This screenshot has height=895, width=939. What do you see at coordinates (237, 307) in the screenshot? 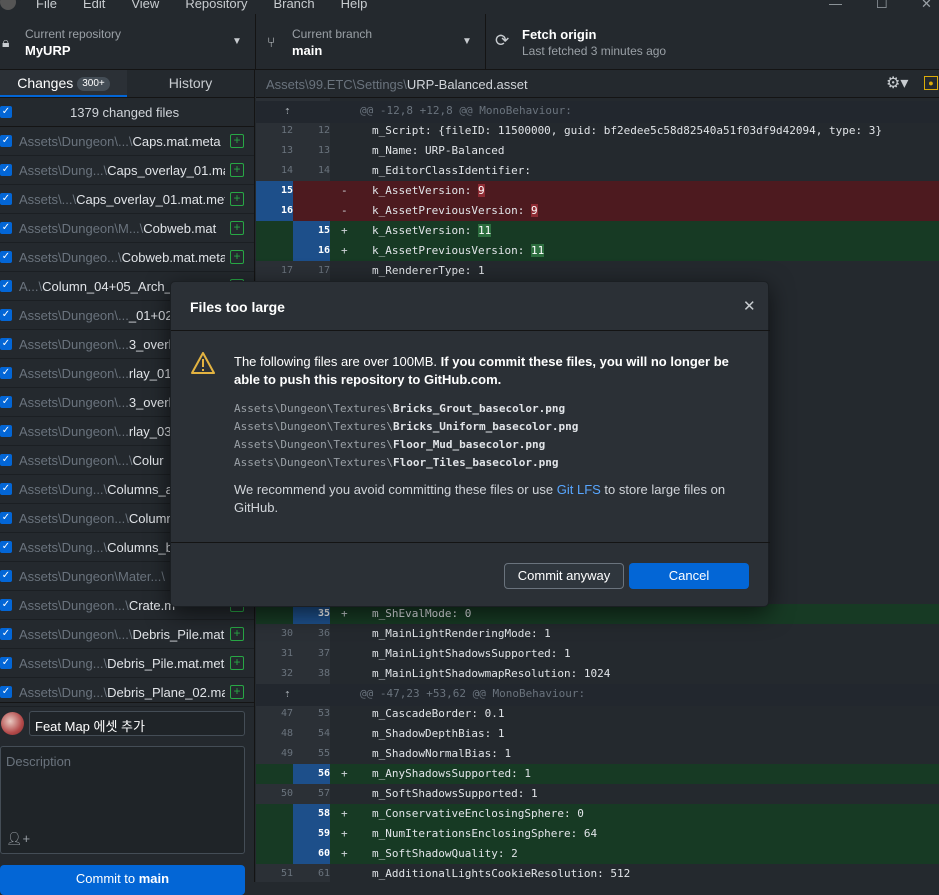
I see `dialog-title: Files too large` at bounding box center [237, 307].